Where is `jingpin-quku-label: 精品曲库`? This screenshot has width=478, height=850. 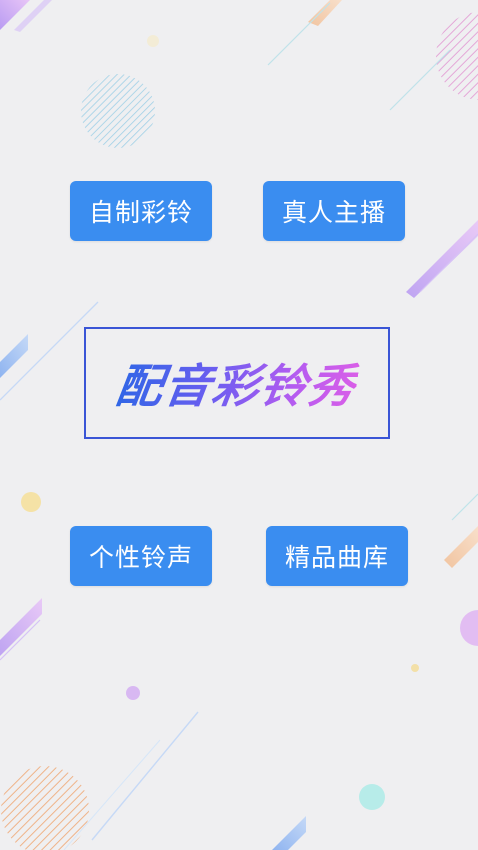
jingpin-quku-label: 精品曲库 is located at coordinates (336, 557).